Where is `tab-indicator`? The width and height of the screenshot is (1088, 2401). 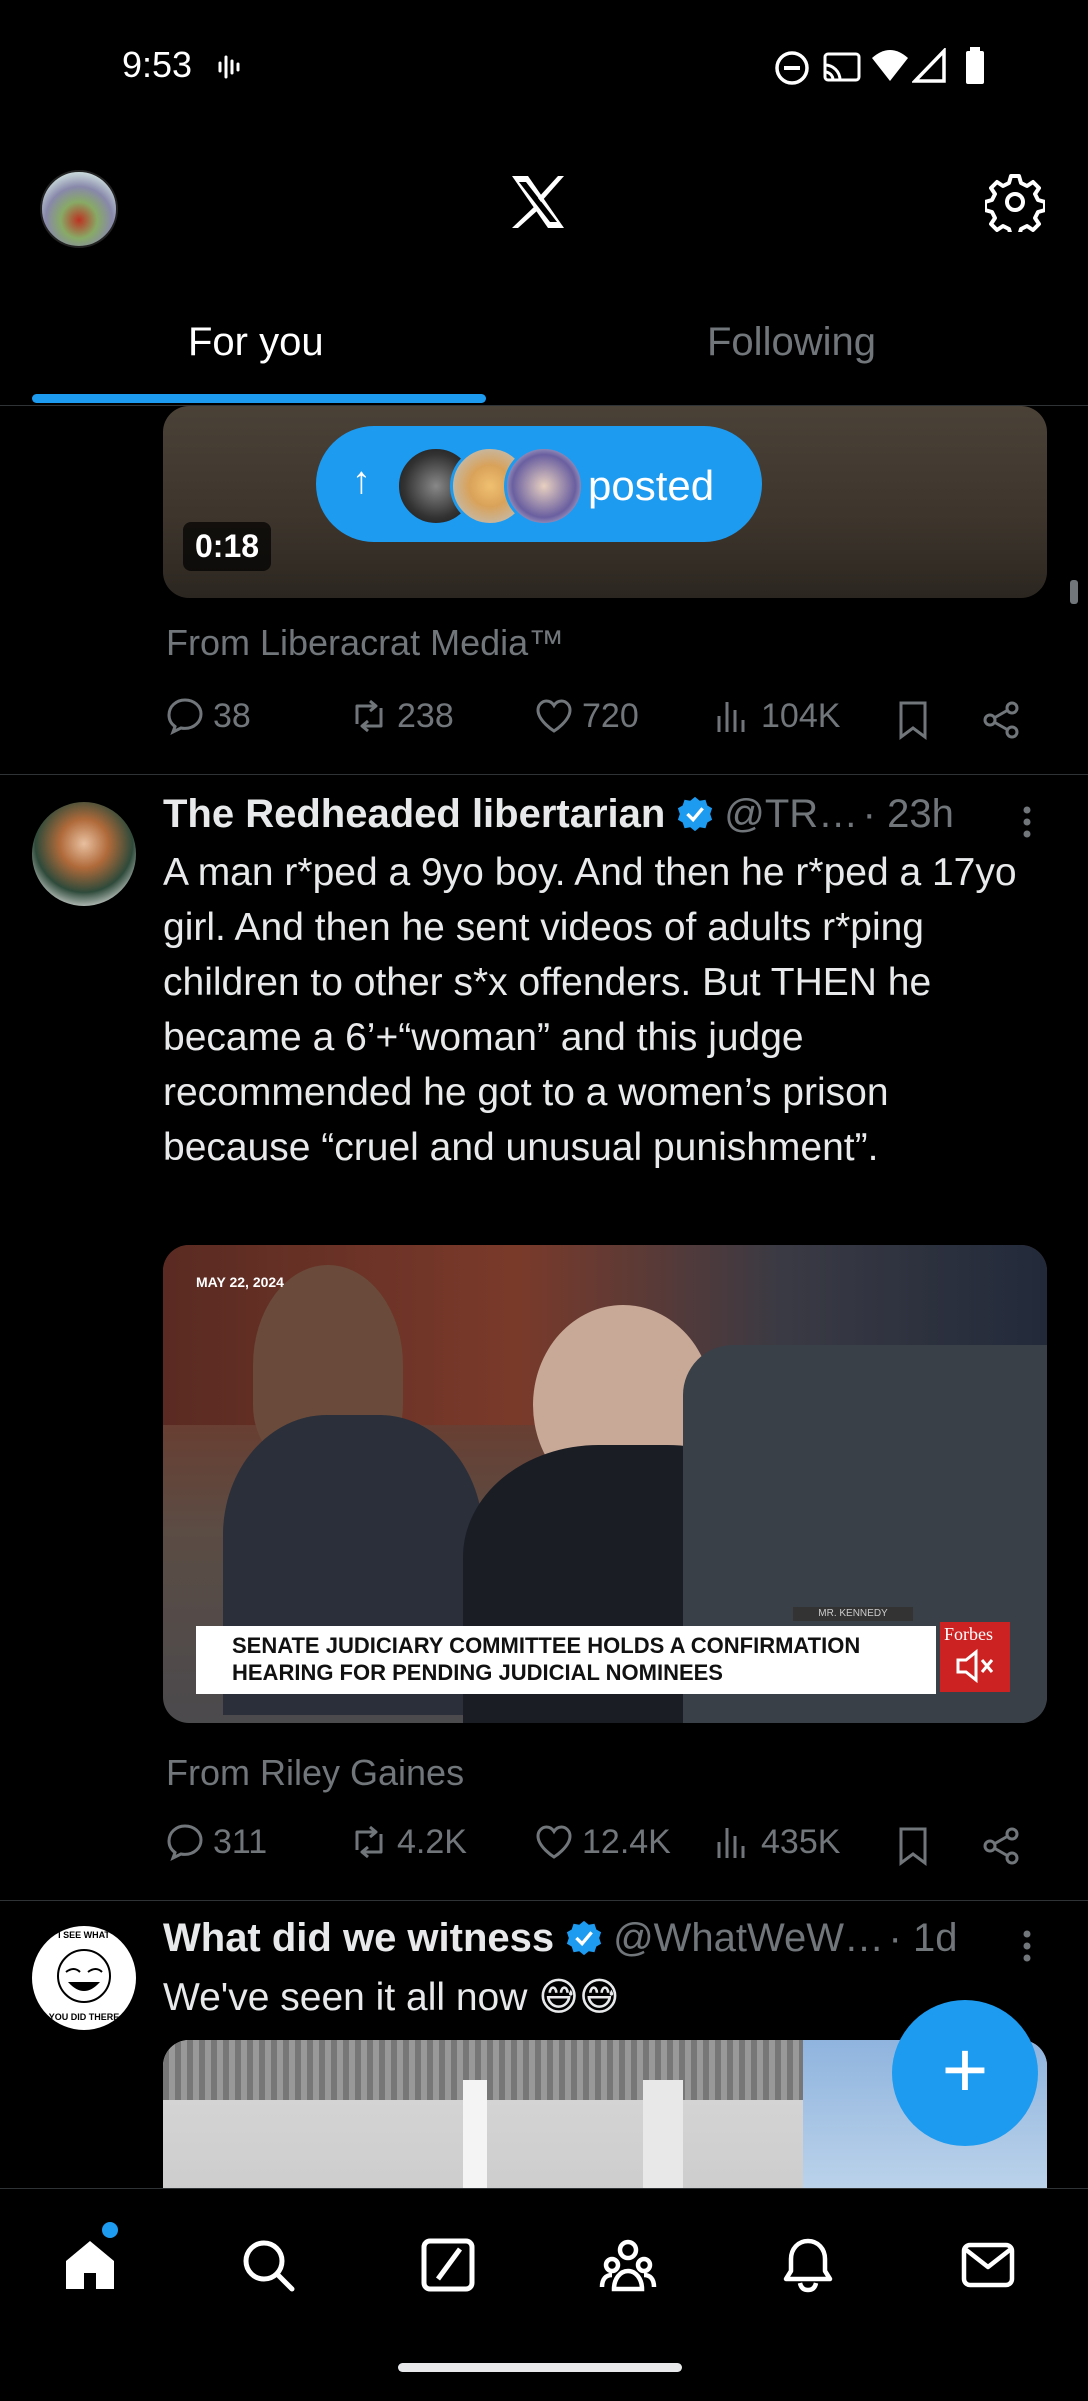
tab-indicator is located at coordinates (259, 398).